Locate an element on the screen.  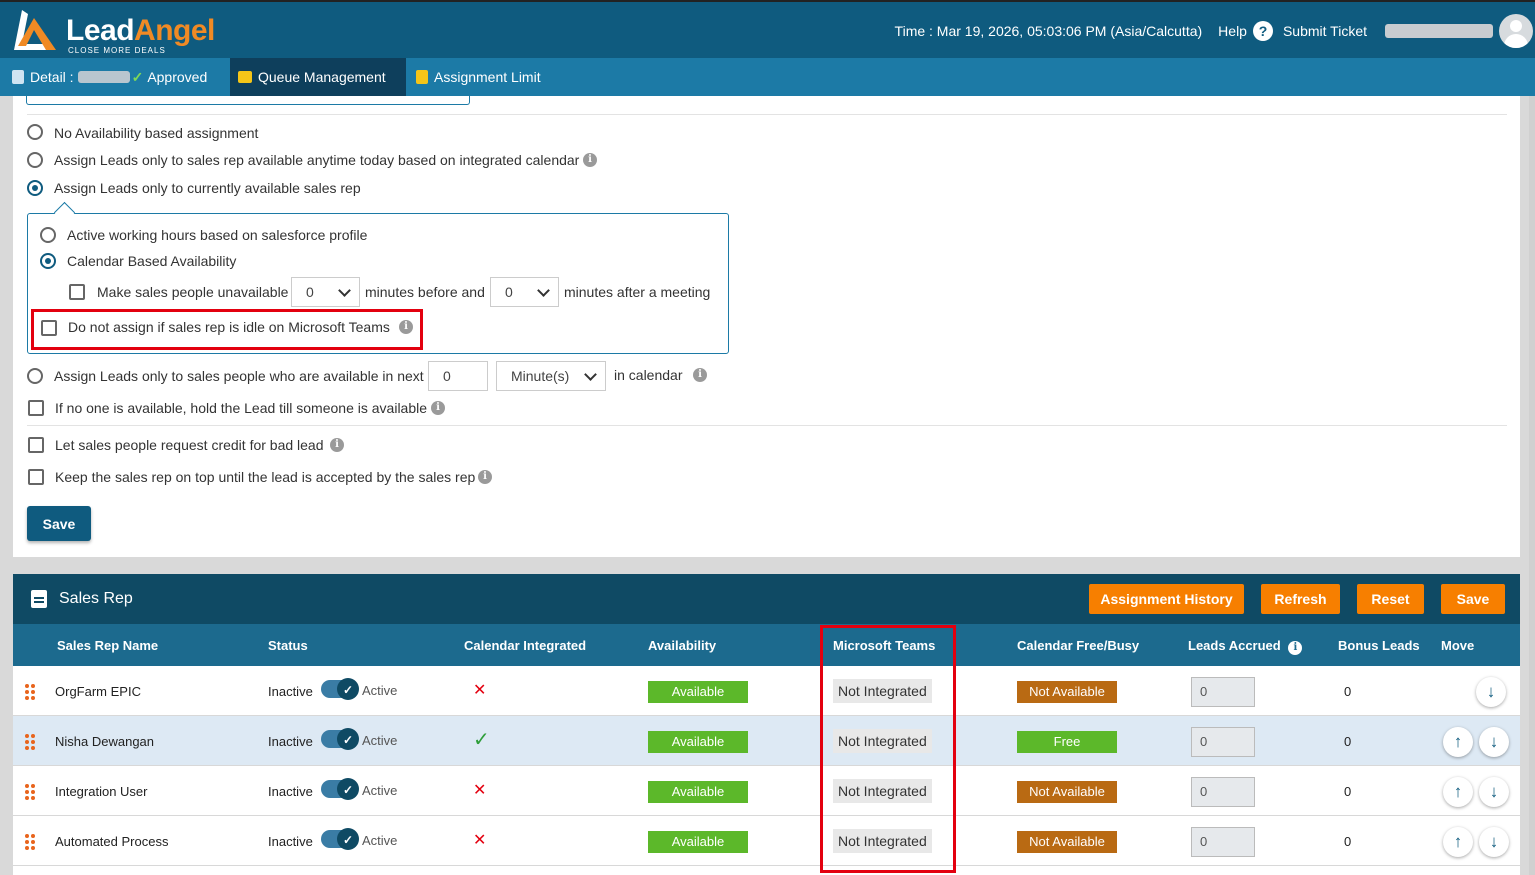
page-scrollbar is located at coordinates (1532, 485).